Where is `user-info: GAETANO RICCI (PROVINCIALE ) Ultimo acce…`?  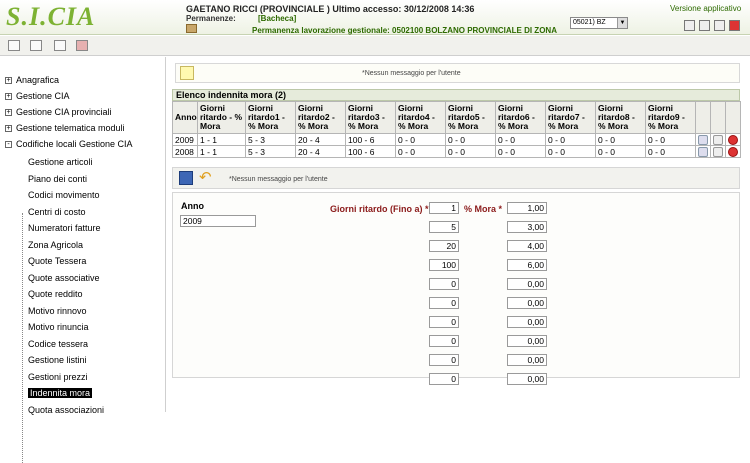
user-info: GAETANO RICCI (PROVINCIALE ) Ultimo acce… is located at coordinates (330, 9).